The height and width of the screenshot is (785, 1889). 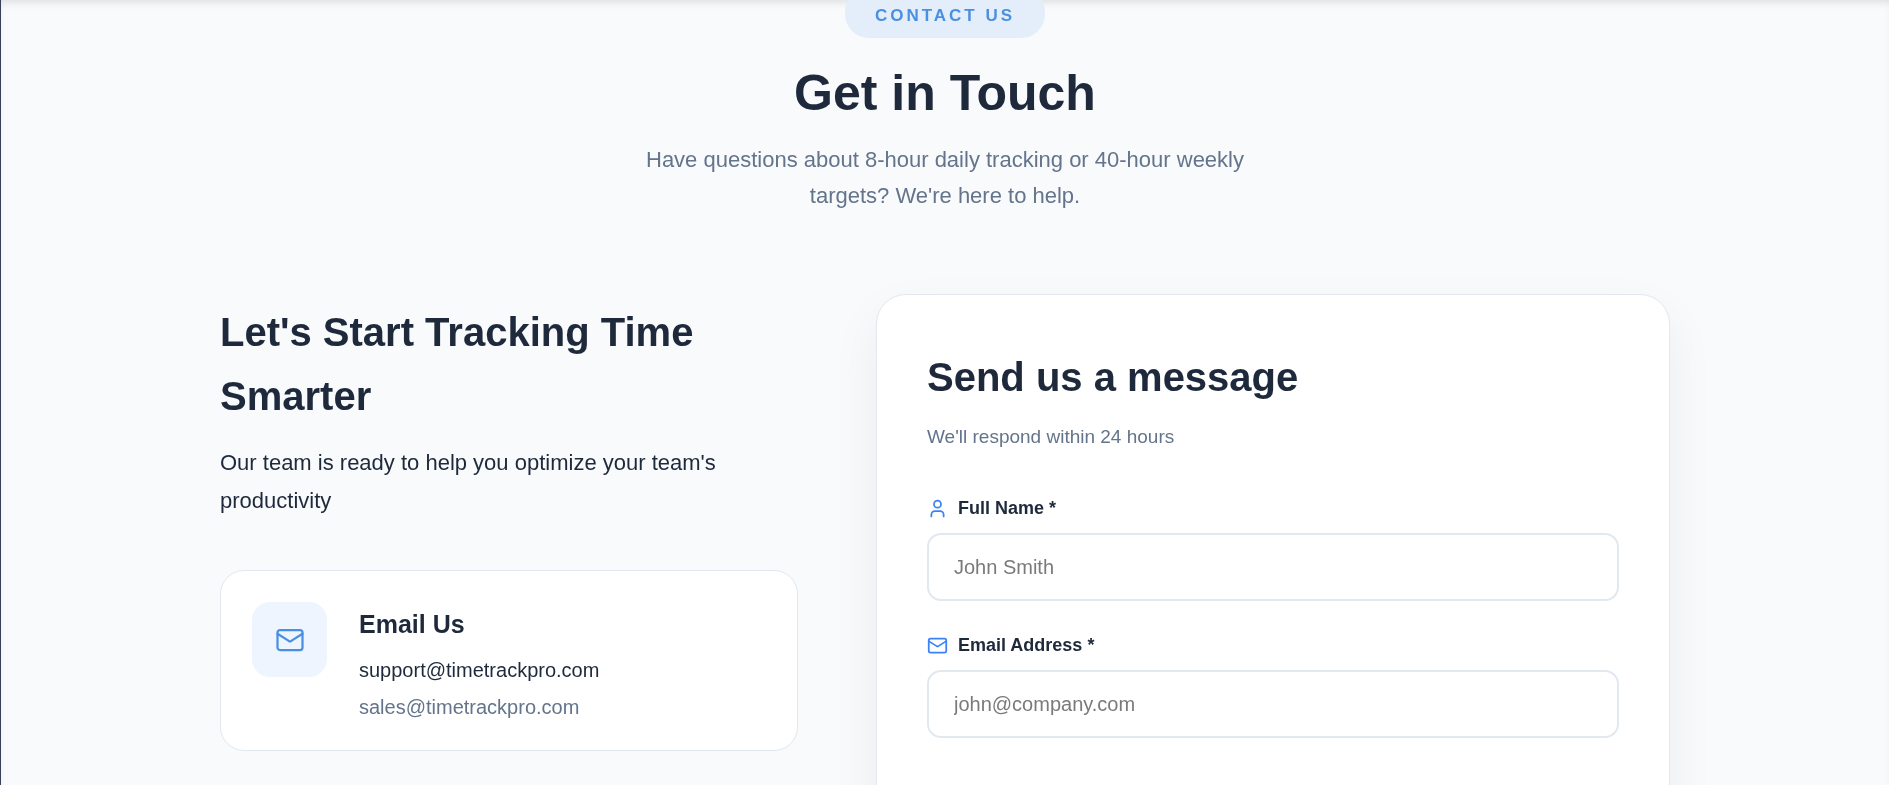 What do you see at coordinates (470, 707) in the screenshot?
I see `email-address: sales@timetrackpro.com` at bounding box center [470, 707].